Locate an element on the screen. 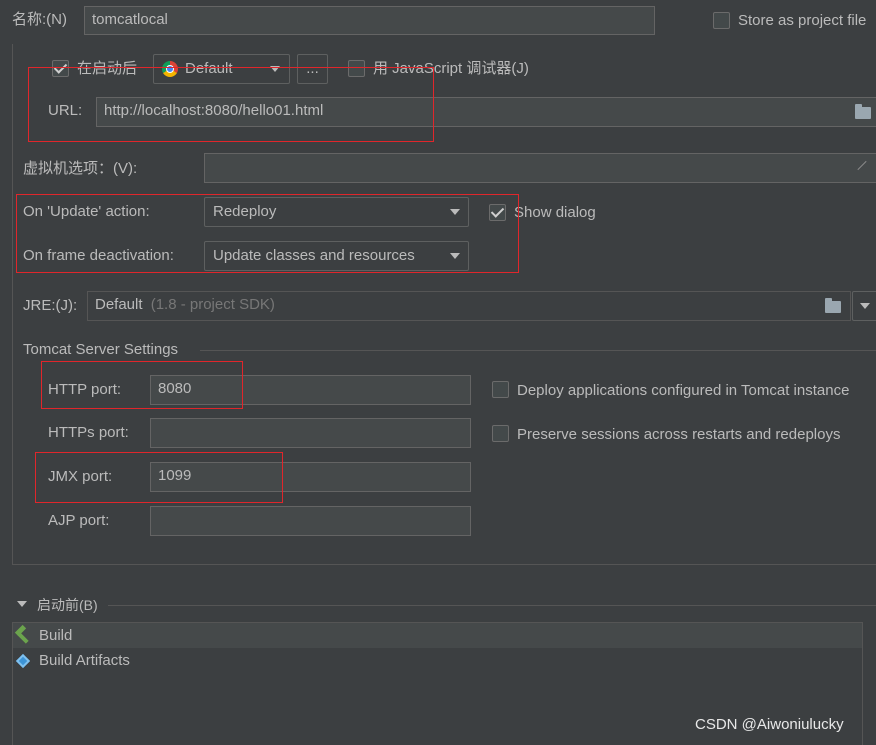  ajp-port-label: AJP port: is located at coordinates (79, 520).